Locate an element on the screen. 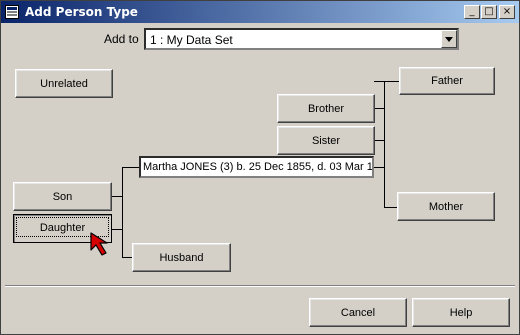 This screenshot has height=335, width=520. son-button: Son is located at coordinates (62, 196).